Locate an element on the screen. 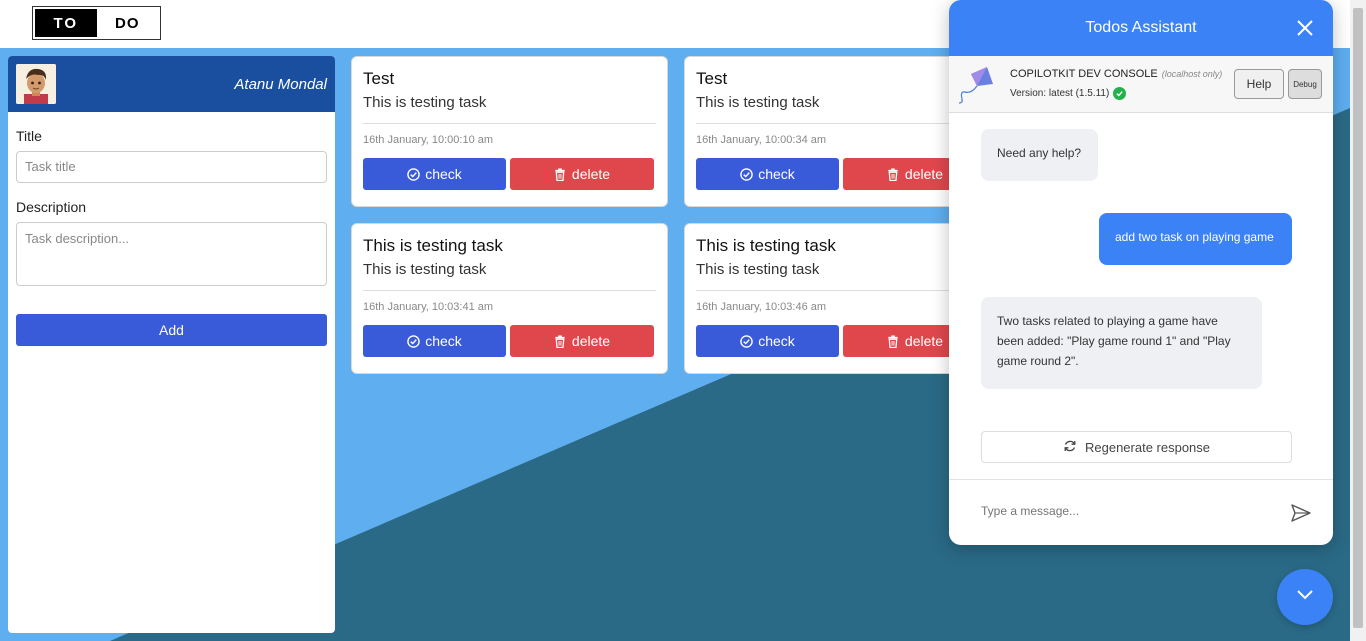  kite-icon is located at coordinates (976, 84).